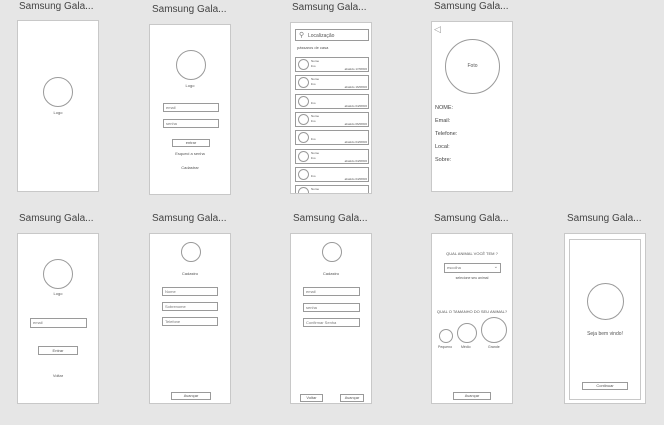 The height and width of the screenshot is (425, 664). I want to click on size-large-option, so click(494, 330).